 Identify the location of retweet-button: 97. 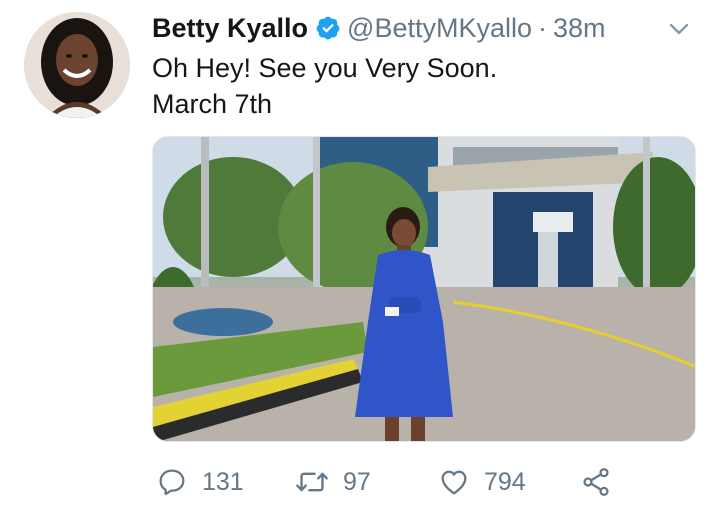
(333, 482).